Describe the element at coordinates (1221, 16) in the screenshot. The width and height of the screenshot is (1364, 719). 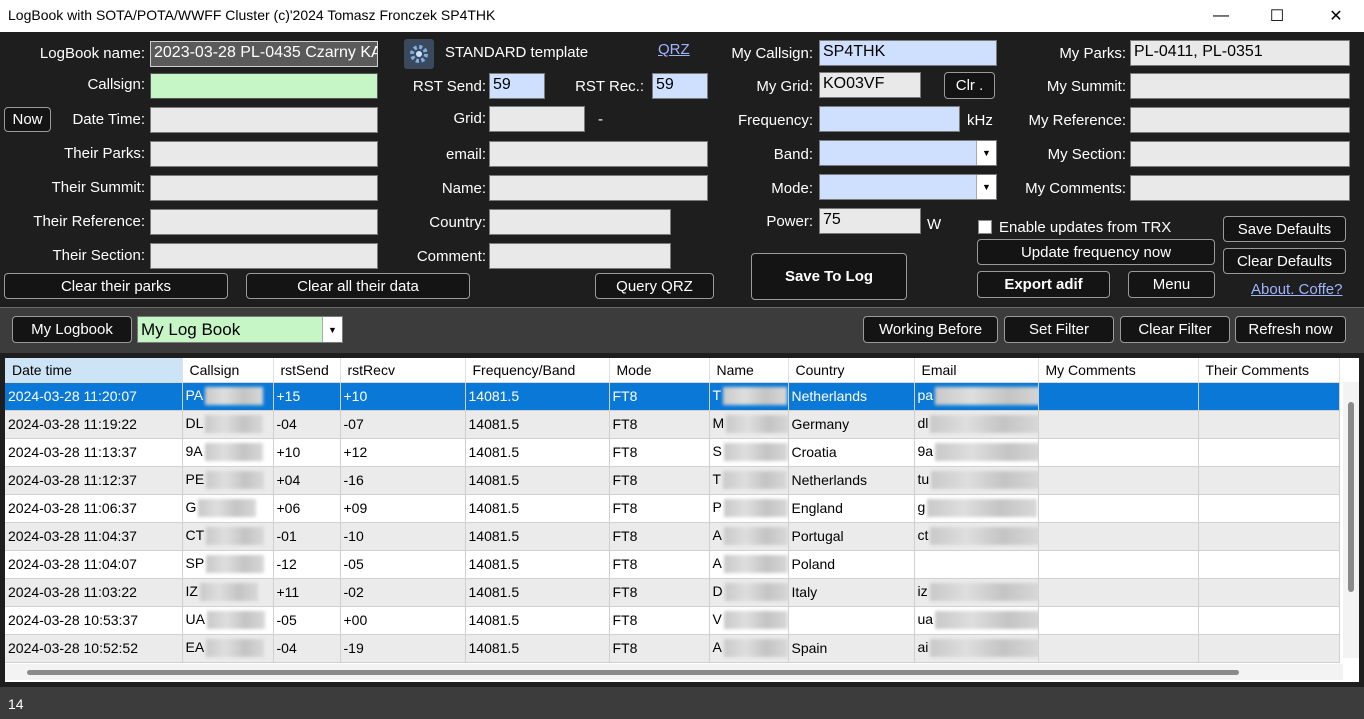
I see `minimize-icon: —` at that location.